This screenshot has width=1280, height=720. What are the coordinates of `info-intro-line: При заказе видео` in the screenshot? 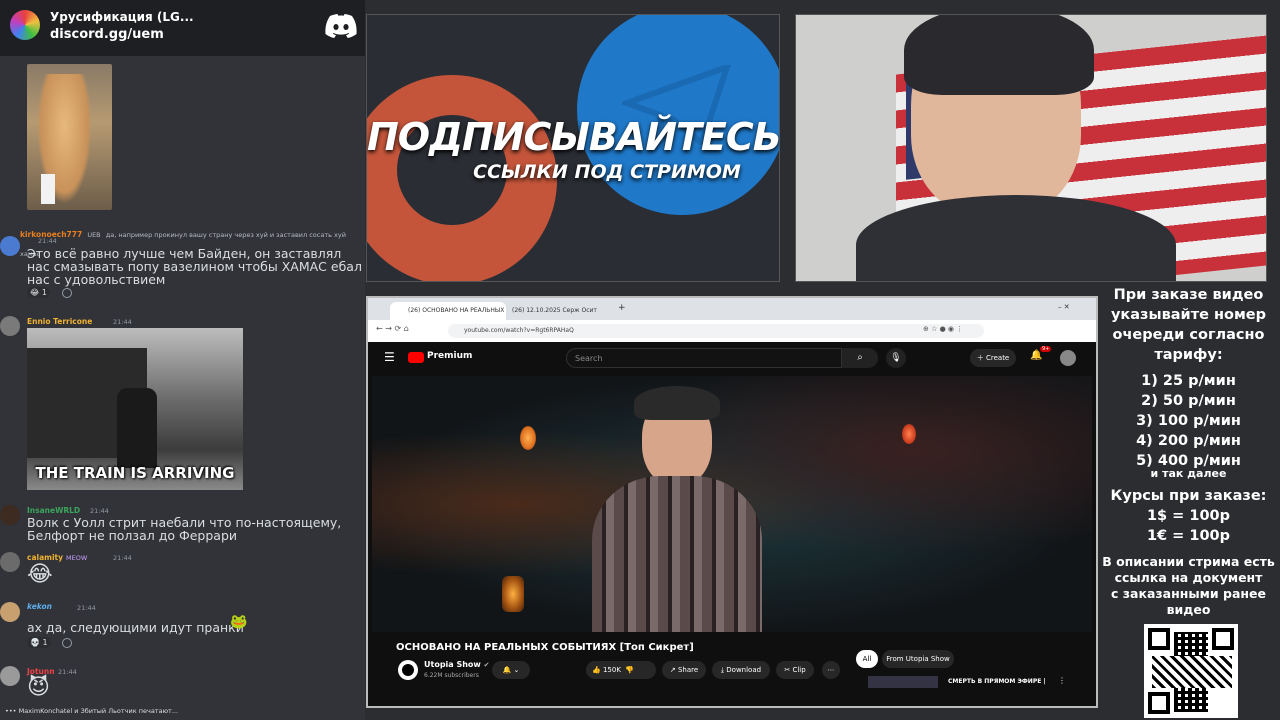 It's located at (1188, 295).